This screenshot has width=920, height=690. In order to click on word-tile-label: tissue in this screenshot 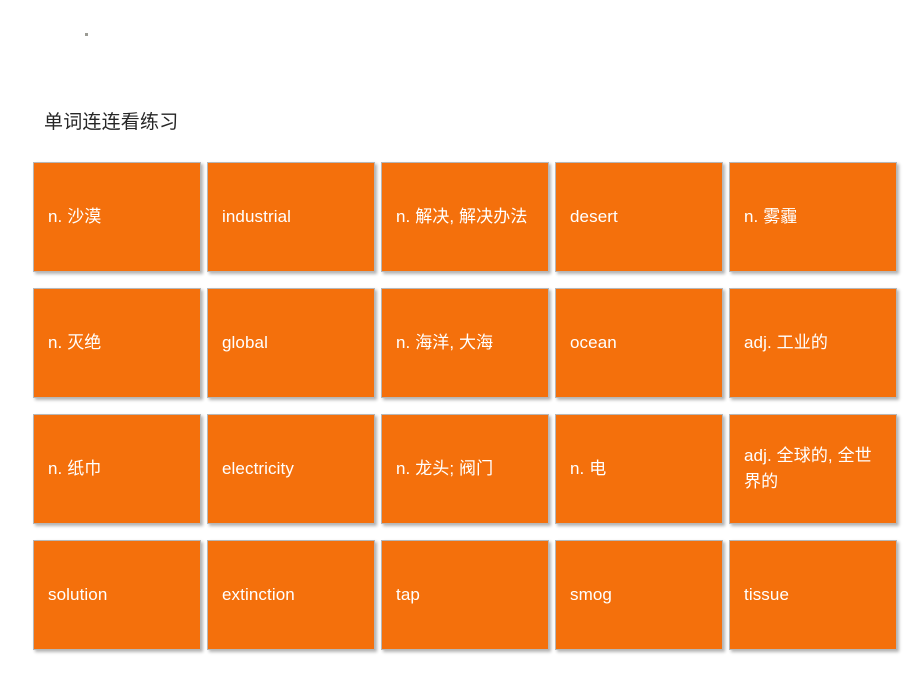, I will do `click(767, 594)`.